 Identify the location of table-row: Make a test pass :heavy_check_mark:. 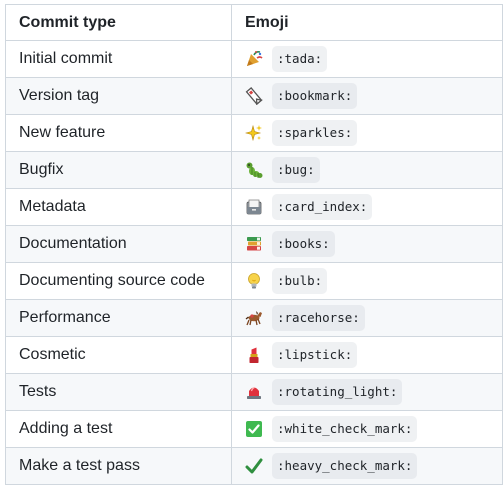
(254, 466).